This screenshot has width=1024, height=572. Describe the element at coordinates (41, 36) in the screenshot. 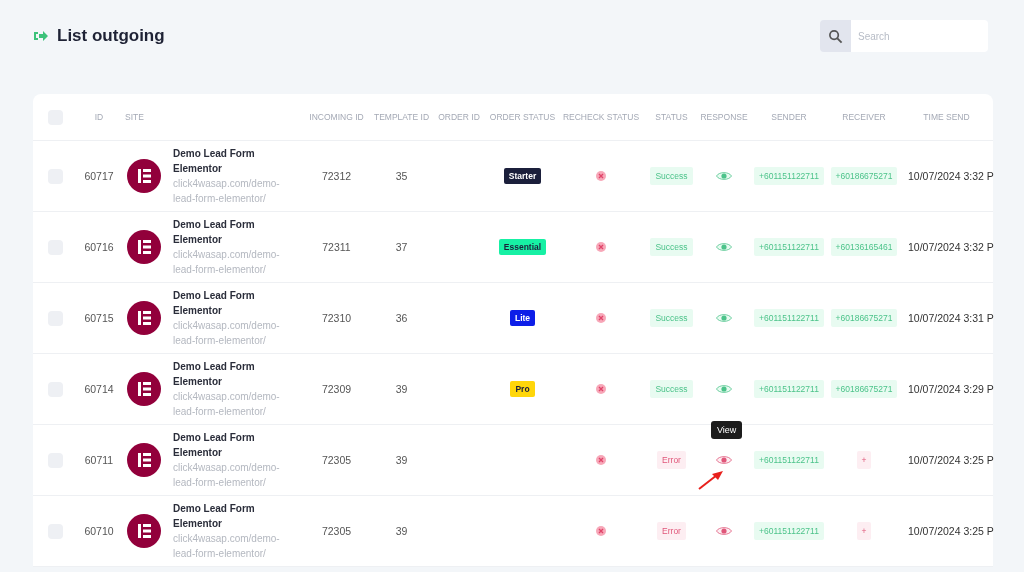

I see `outgoing-arrow-icon` at that location.